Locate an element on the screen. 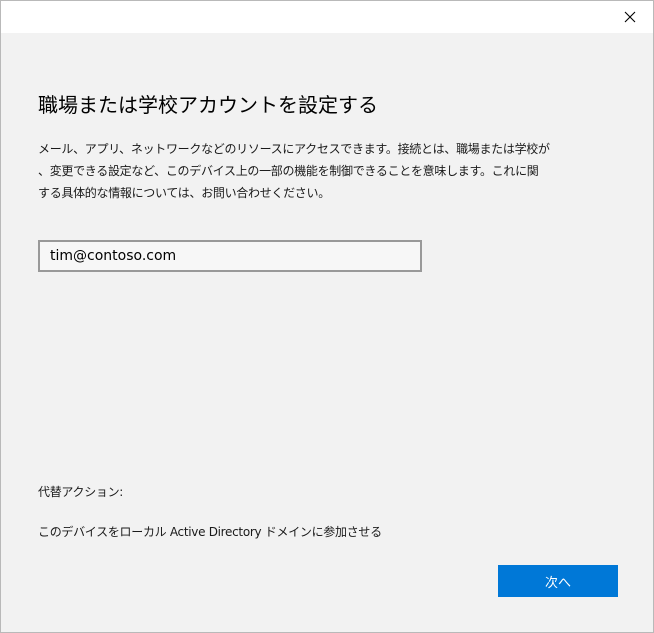  next-button: 次へ is located at coordinates (558, 581).